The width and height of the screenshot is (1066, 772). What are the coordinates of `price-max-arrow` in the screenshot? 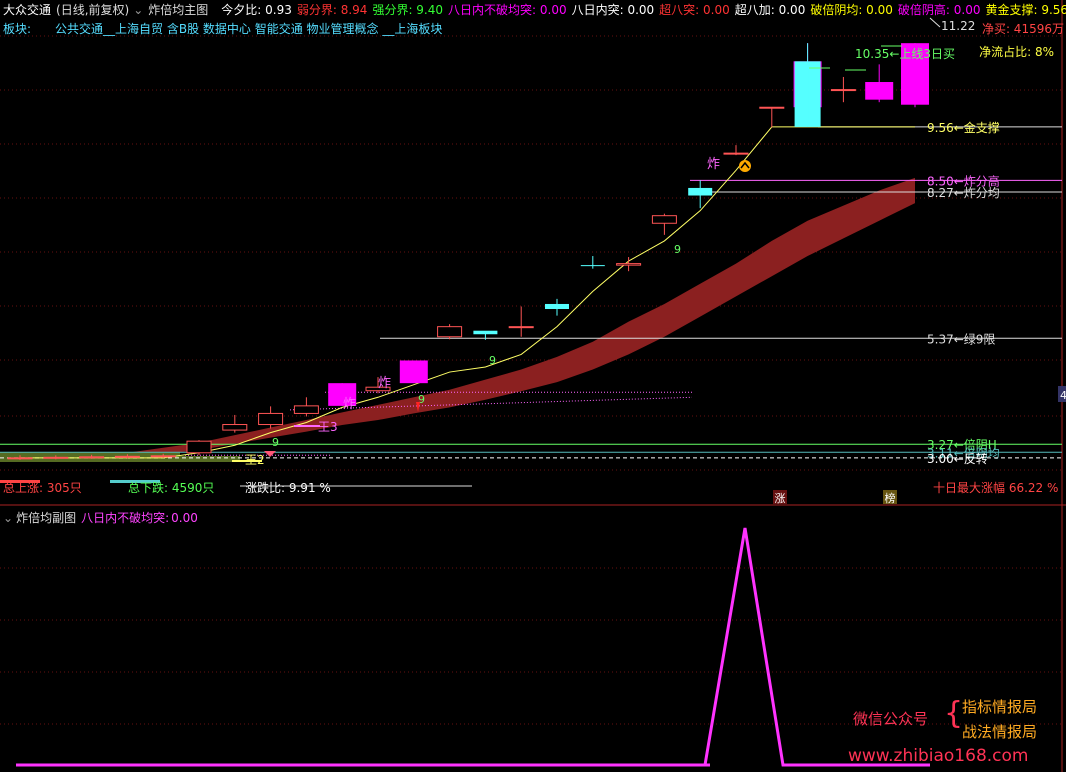 It's located at (935, 22).